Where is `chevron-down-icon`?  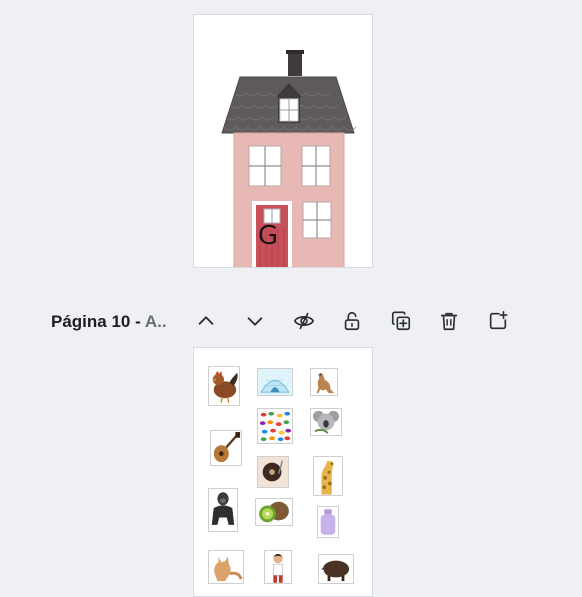
chevron-down-icon is located at coordinates (255, 321).